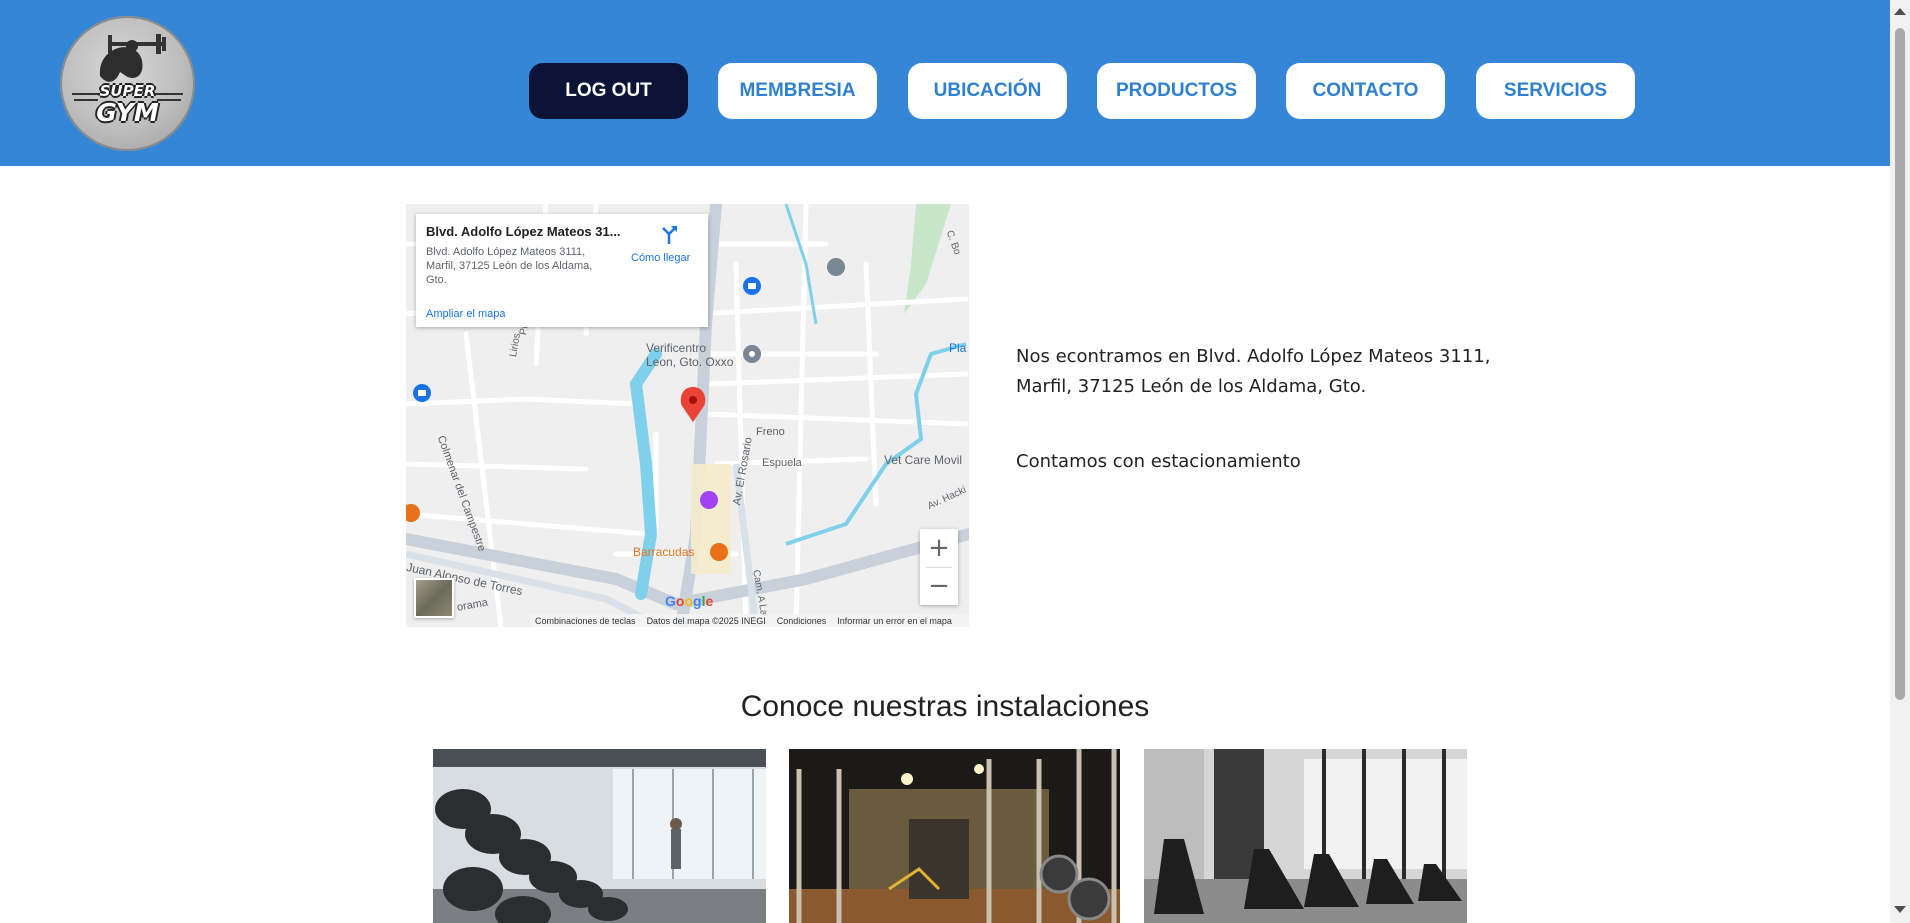 The image size is (1910, 923). Describe the element at coordinates (608, 91) in the screenshot. I see `logout-button: LOG OUT` at that location.